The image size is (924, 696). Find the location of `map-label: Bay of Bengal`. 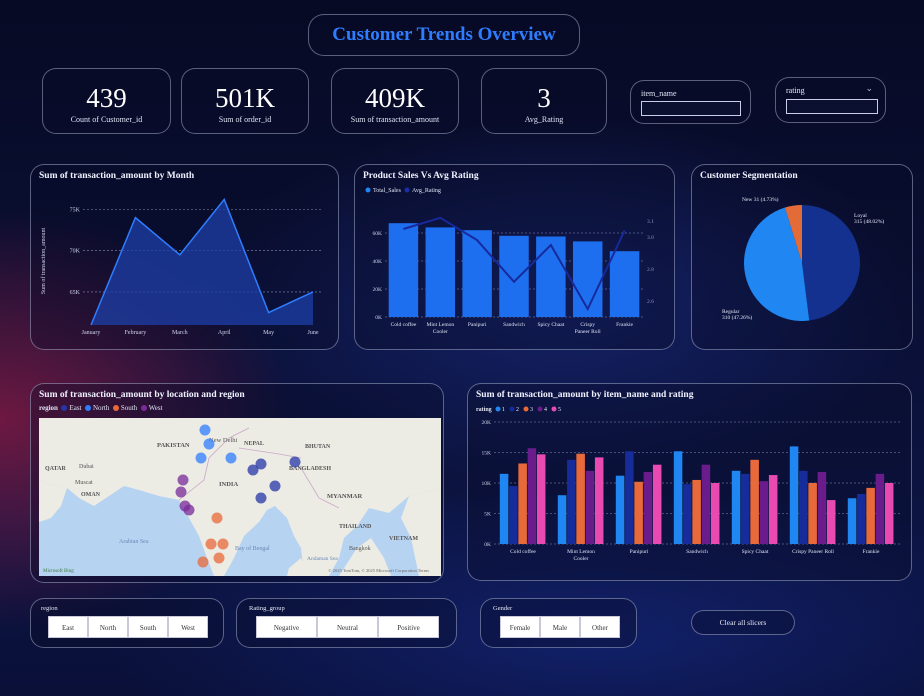

map-label: Bay of Bengal is located at coordinates (252, 548).